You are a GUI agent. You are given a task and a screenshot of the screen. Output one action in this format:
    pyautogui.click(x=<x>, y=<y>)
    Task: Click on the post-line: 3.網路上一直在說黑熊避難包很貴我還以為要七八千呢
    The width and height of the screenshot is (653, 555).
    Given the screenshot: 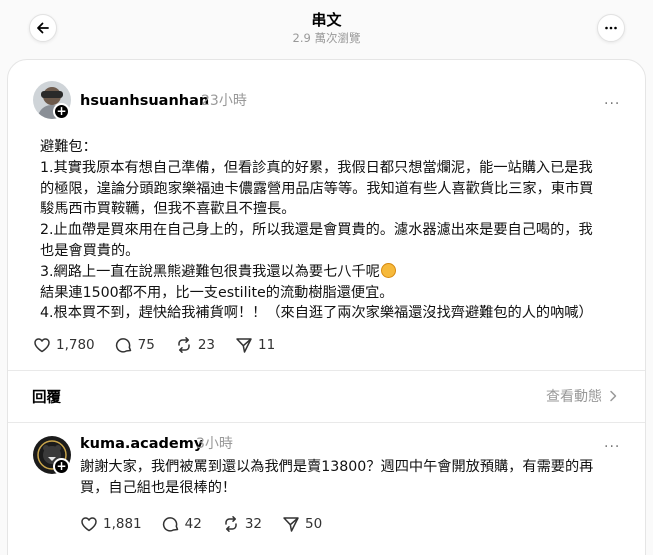 What is the action you would take?
    pyautogui.click(x=210, y=271)
    